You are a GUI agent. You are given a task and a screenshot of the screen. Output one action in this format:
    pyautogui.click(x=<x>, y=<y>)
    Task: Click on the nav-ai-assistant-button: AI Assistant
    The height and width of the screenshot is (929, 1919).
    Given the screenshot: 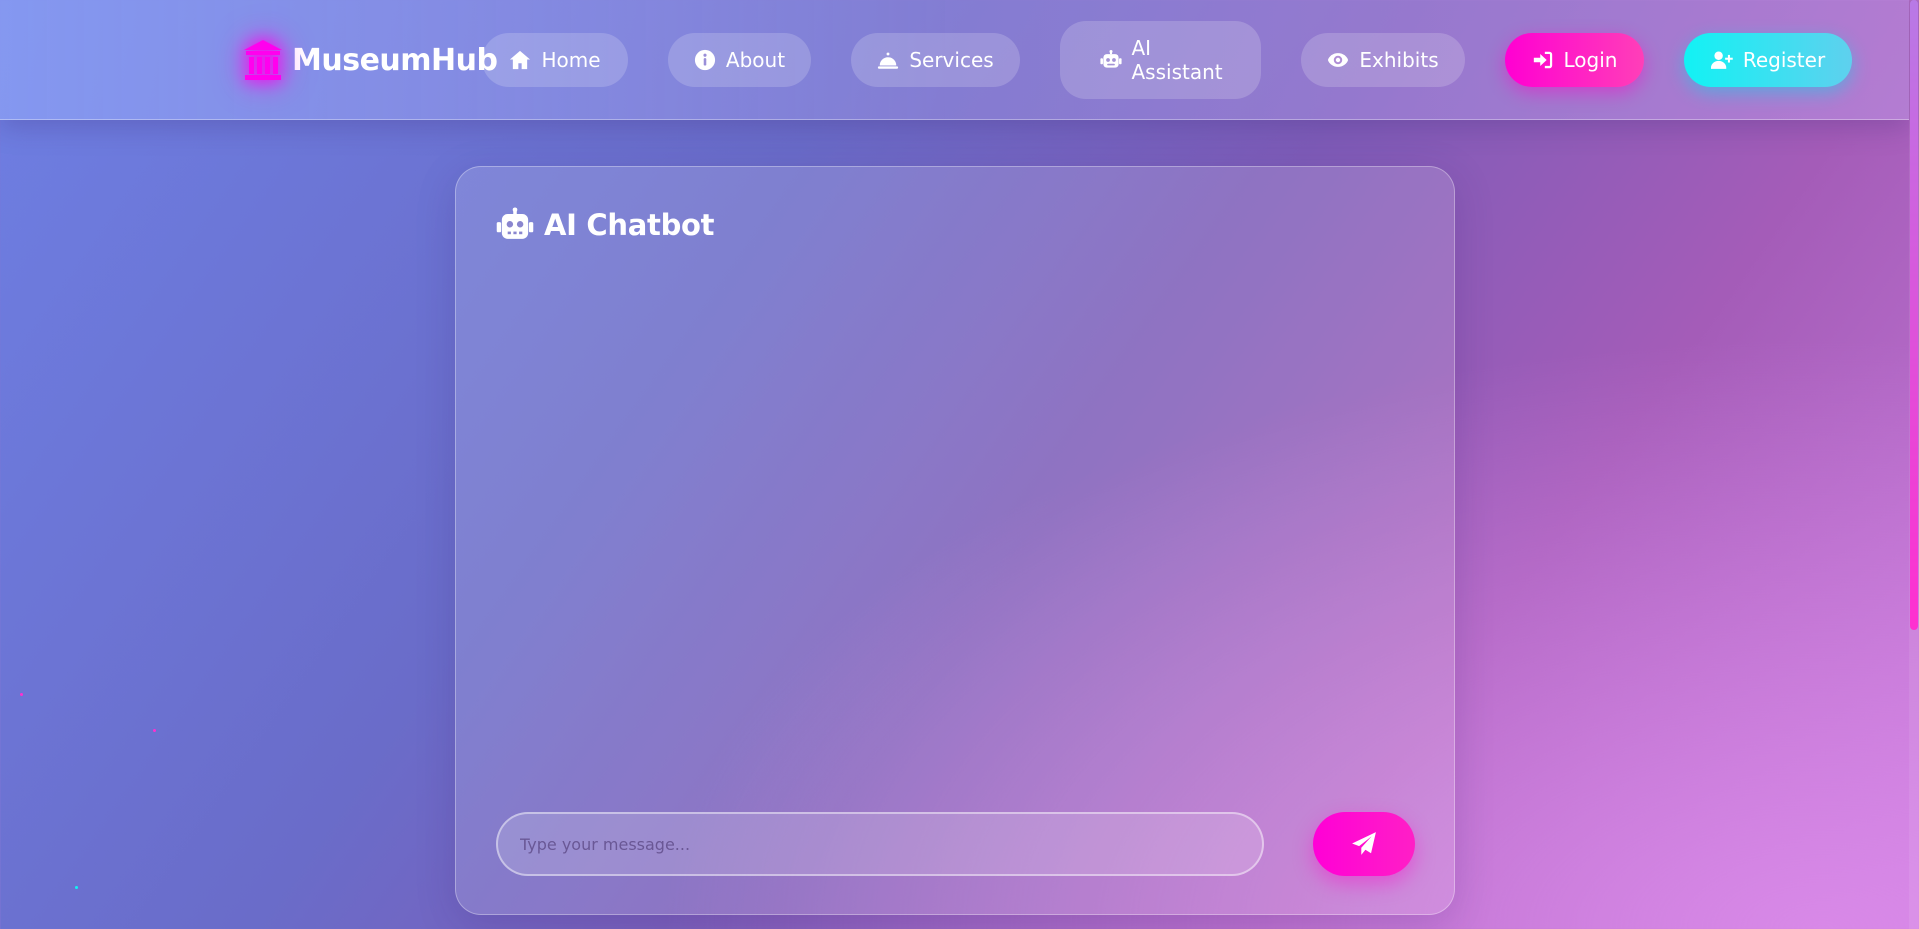 What is the action you would take?
    pyautogui.click(x=1160, y=60)
    